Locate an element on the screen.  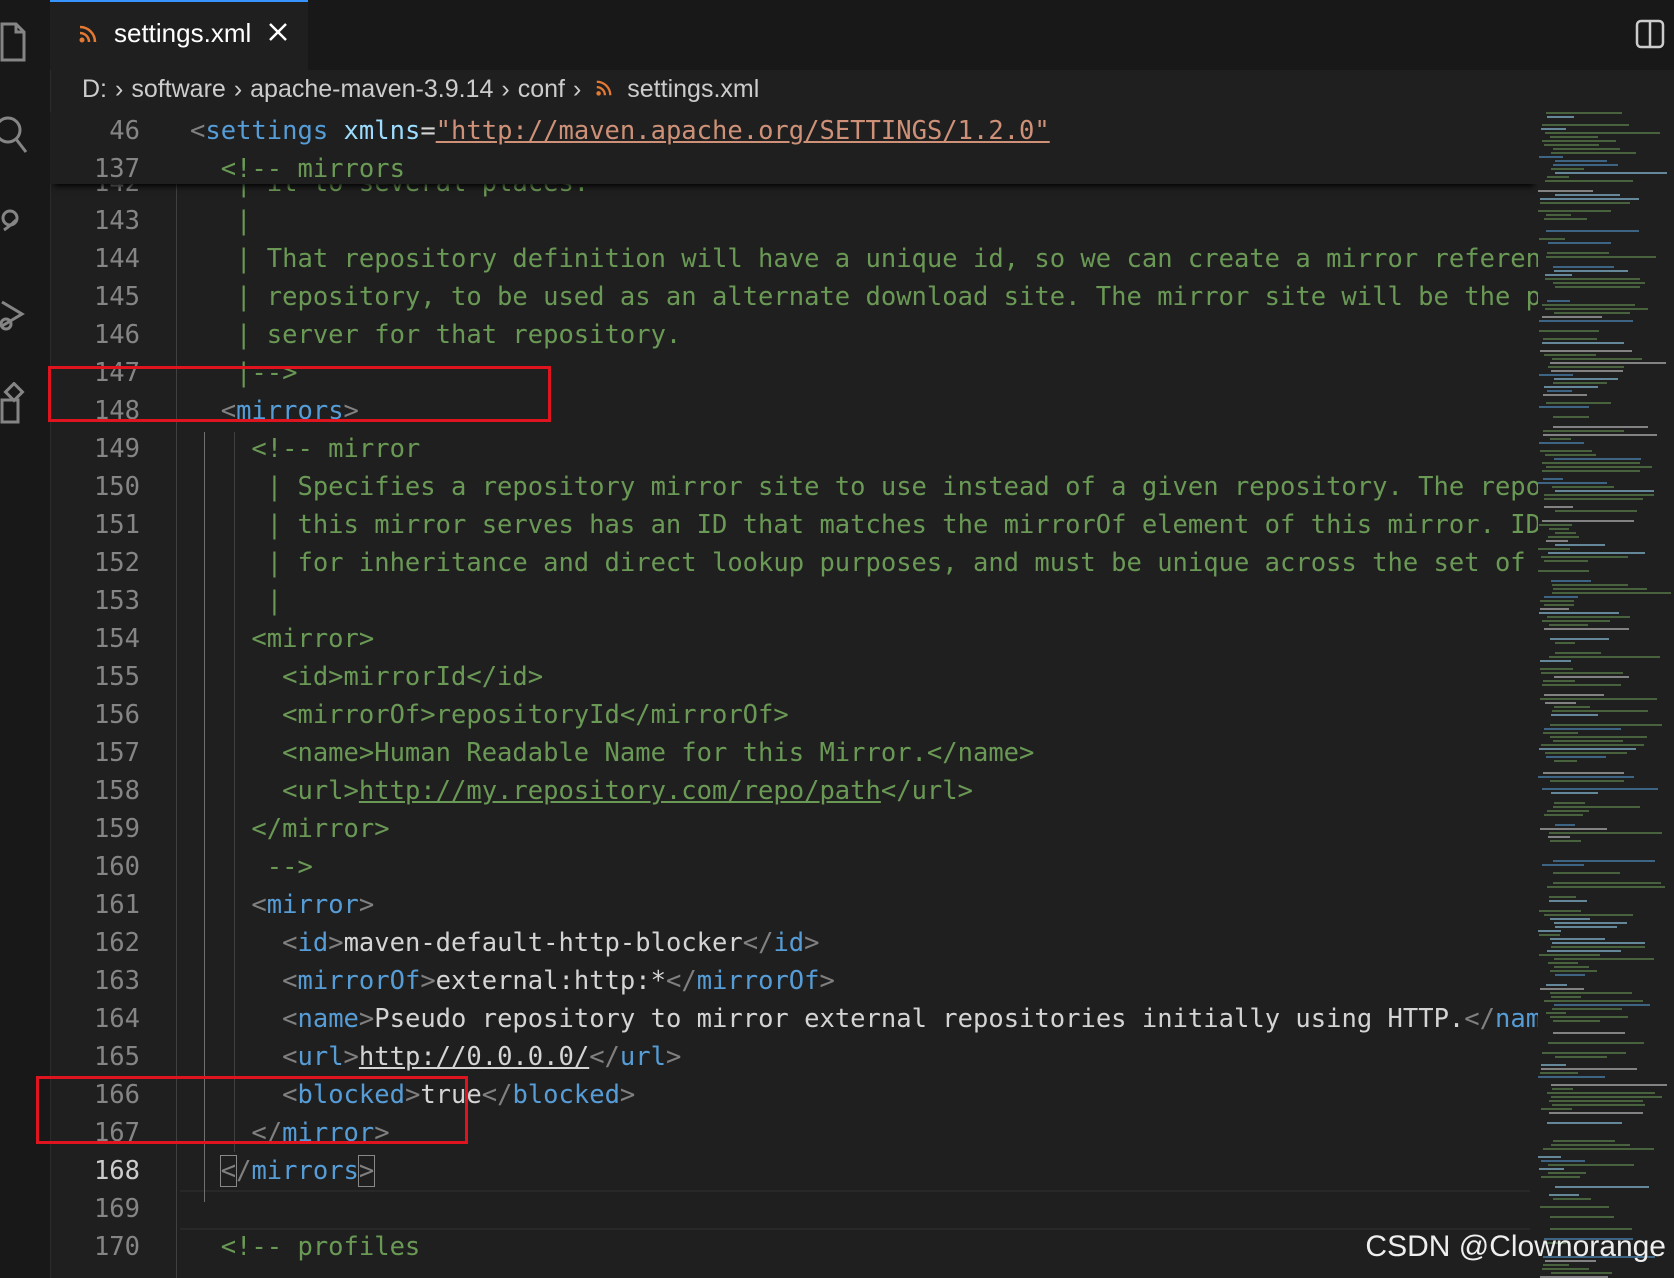
extensions-icon is located at coordinates (17, 402).